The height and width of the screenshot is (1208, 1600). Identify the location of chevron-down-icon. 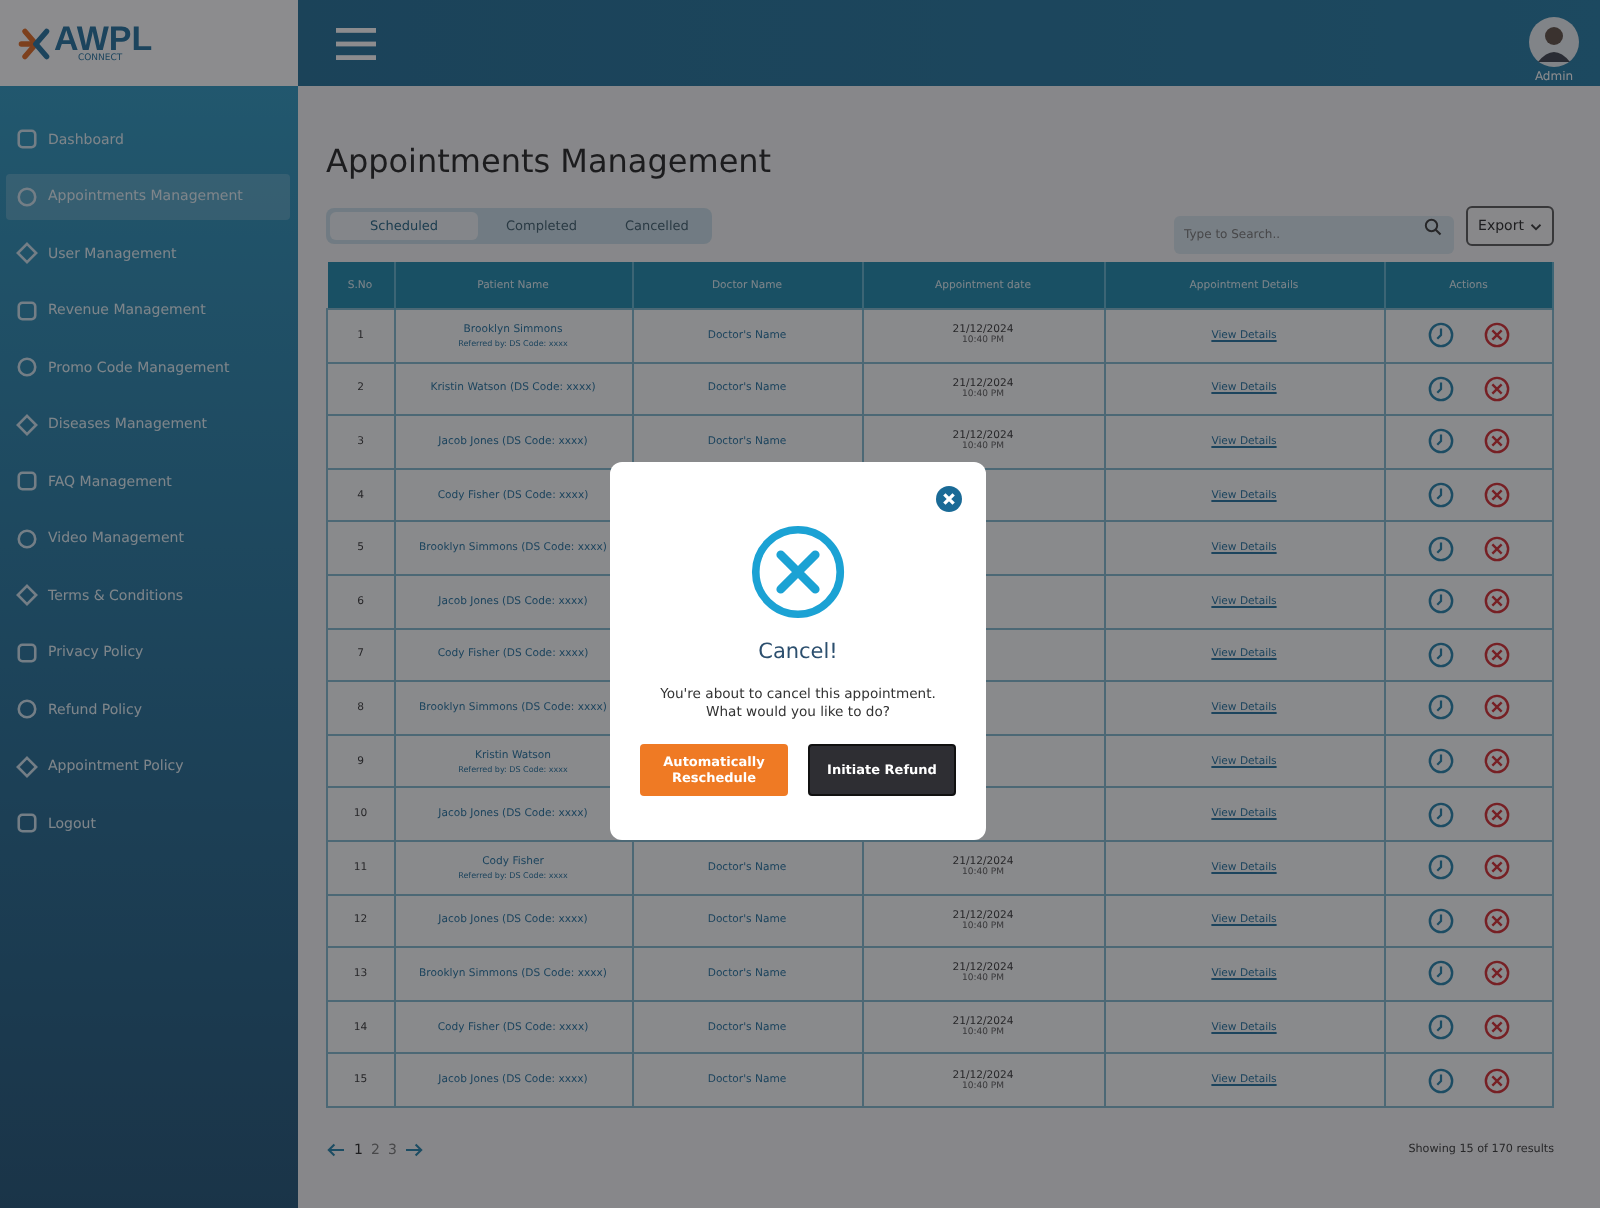
(1535, 226).